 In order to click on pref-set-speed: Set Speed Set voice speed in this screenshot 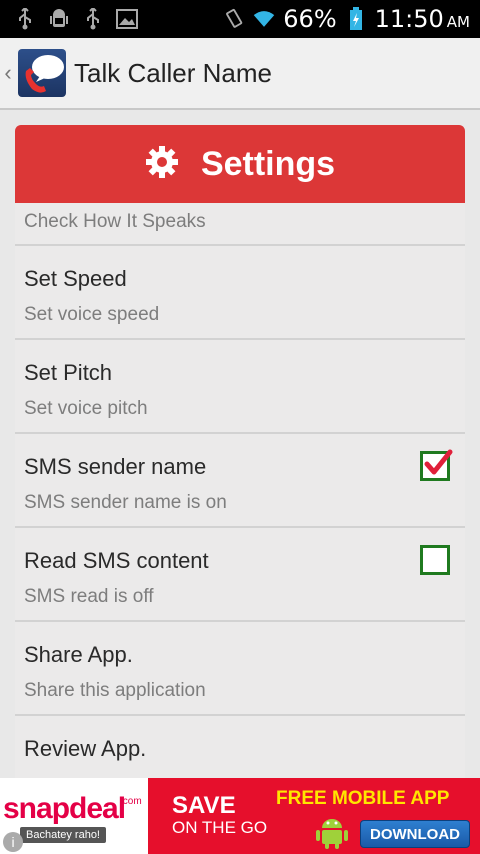, I will do `click(240, 293)`.